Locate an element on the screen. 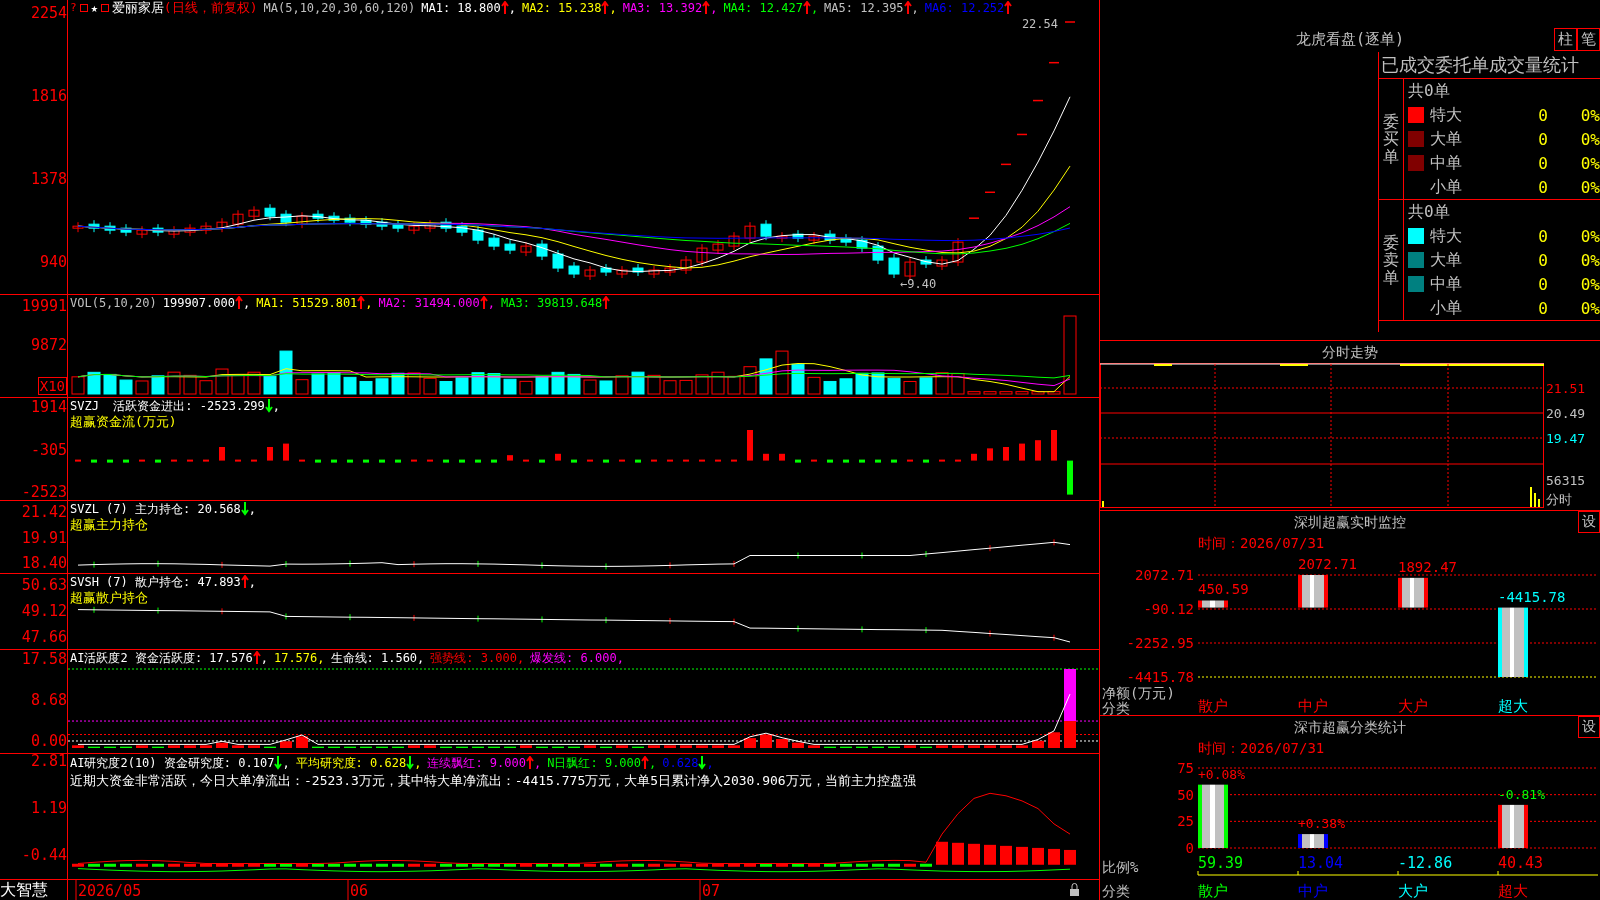 The width and height of the screenshot is (1600, 900). order-total: 共0单 is located at coordinates (1429, 91).